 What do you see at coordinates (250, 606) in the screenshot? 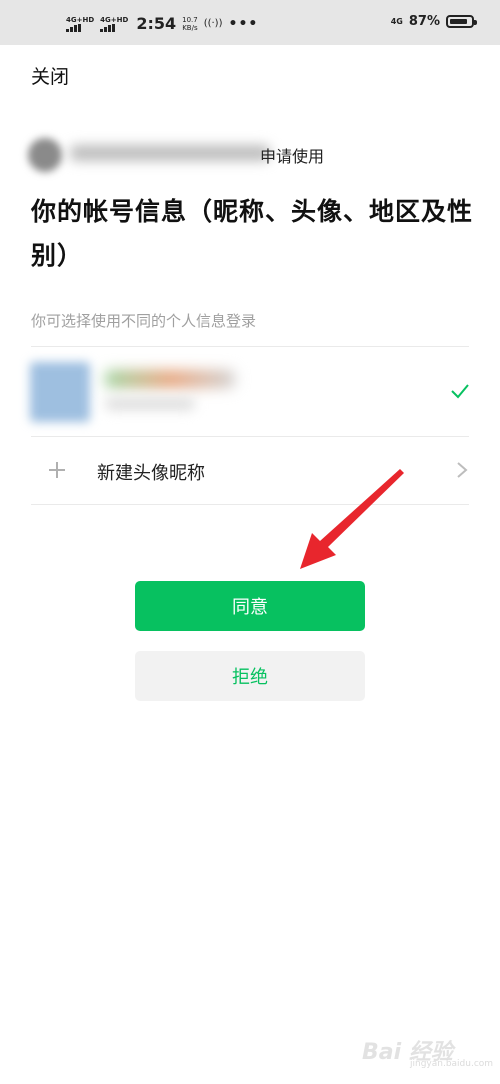
I see `agree-button: 同意` at bounding box center [250, 606].